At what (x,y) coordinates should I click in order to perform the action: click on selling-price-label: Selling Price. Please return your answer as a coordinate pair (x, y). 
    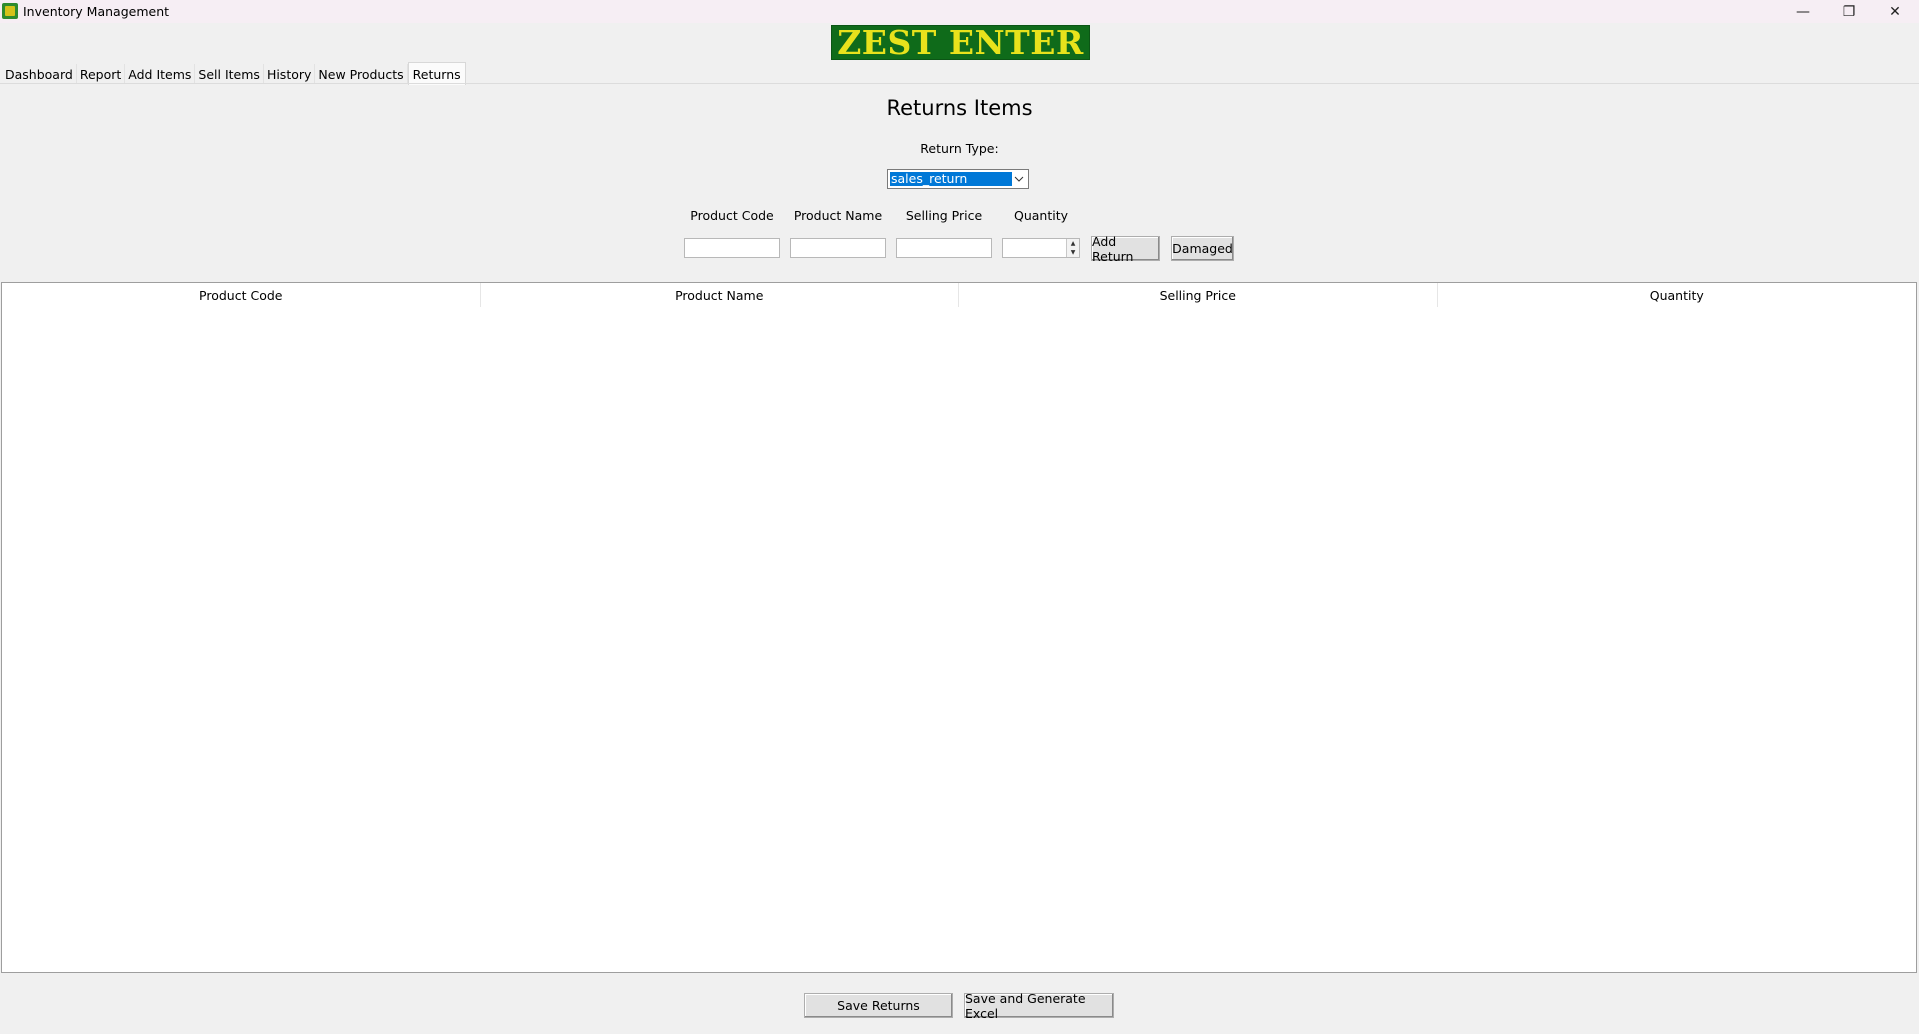
    Looking at the image, I should click on (944, 215).